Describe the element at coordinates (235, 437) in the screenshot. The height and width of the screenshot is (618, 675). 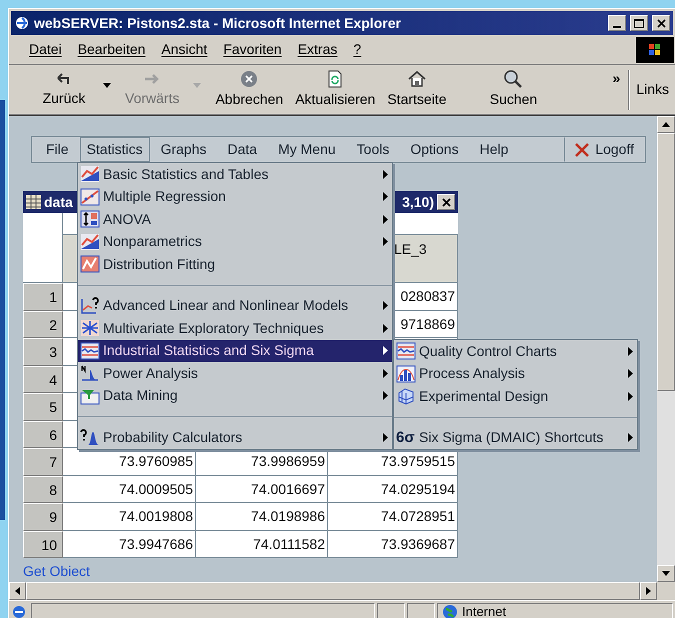
I see `menu-item: Probability Calculators` at that location.